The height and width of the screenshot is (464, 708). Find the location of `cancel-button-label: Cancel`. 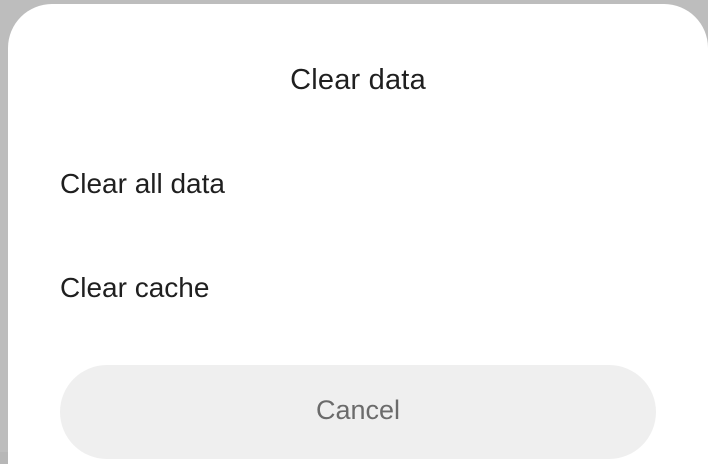

cancel-button-label: Cancel is located at coordinates (358, 409).